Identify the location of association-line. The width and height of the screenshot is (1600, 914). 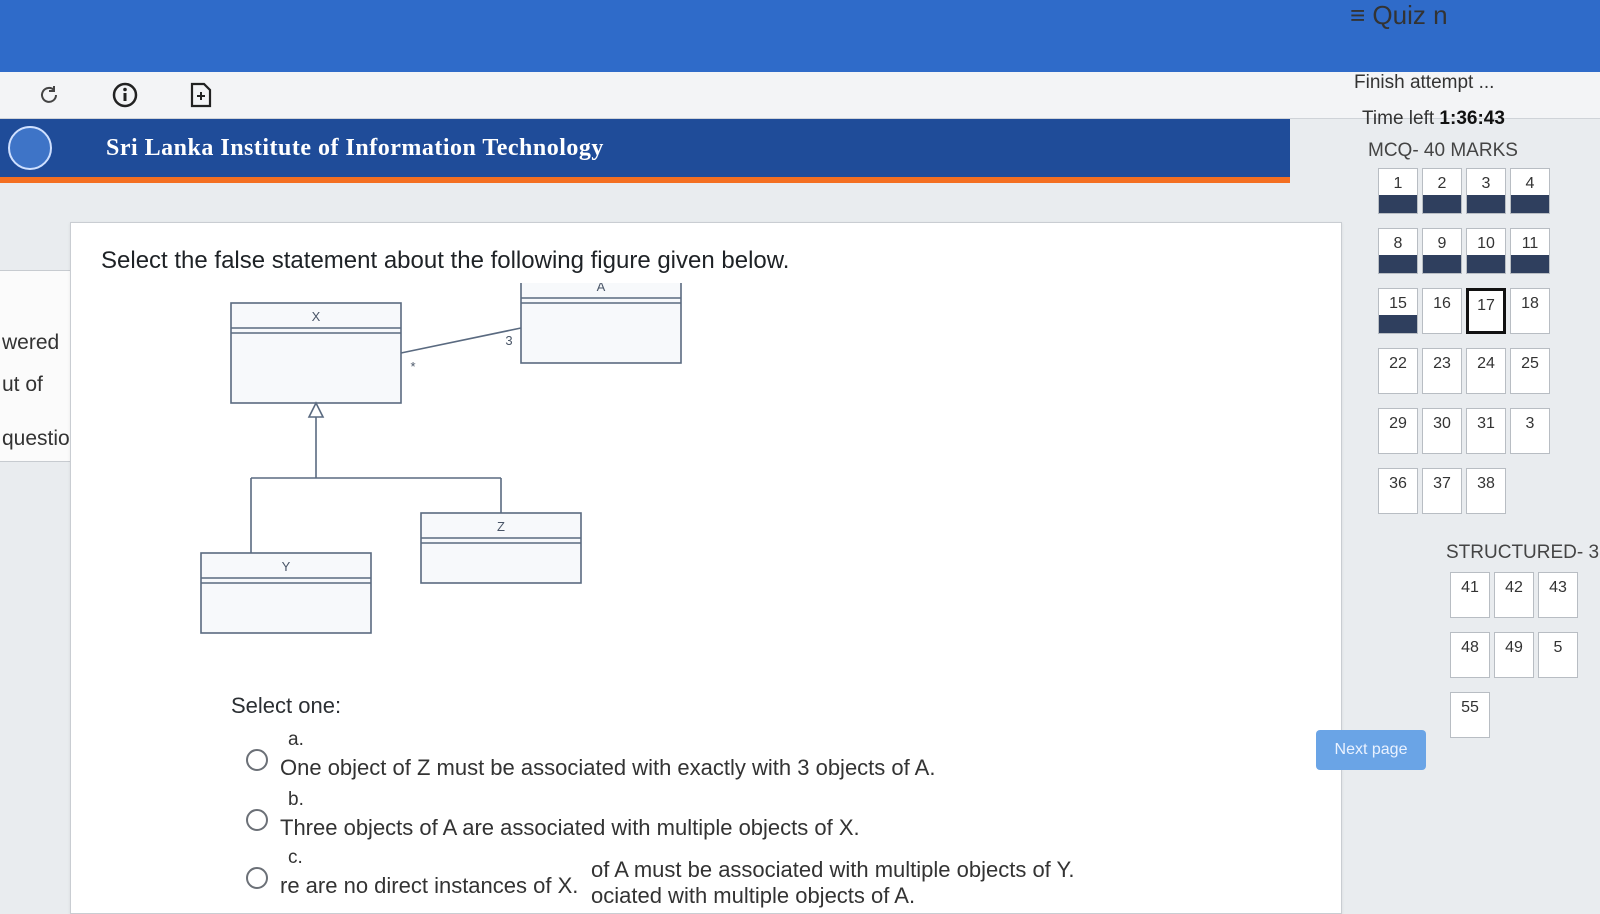
(461, 340).